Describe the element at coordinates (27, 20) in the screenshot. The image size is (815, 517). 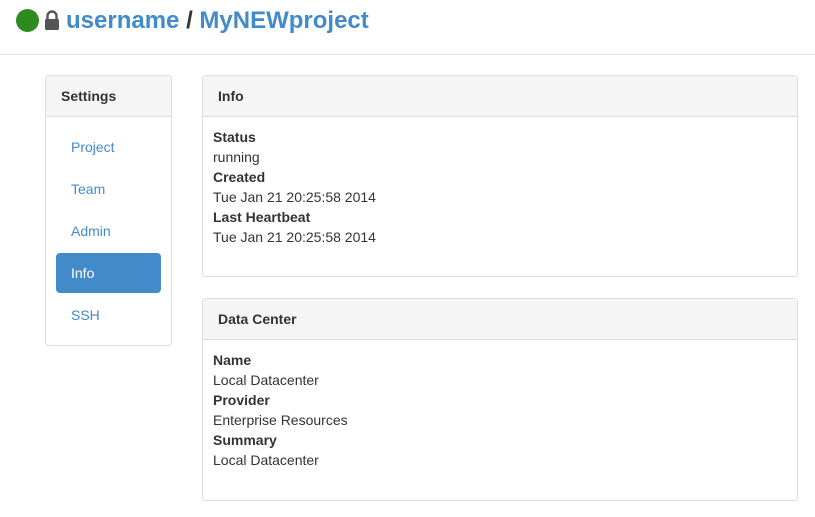
I see `status-indicator` at that location.